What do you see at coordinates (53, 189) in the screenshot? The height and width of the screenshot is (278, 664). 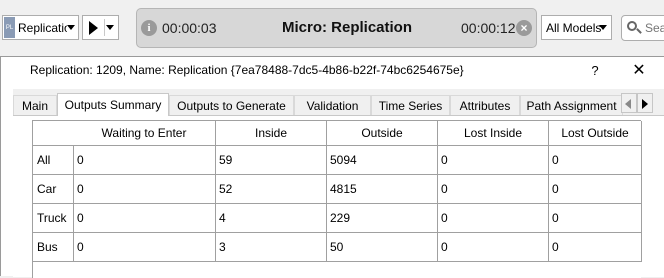 I see `row-header: Car` at bounding box center [53, 189].